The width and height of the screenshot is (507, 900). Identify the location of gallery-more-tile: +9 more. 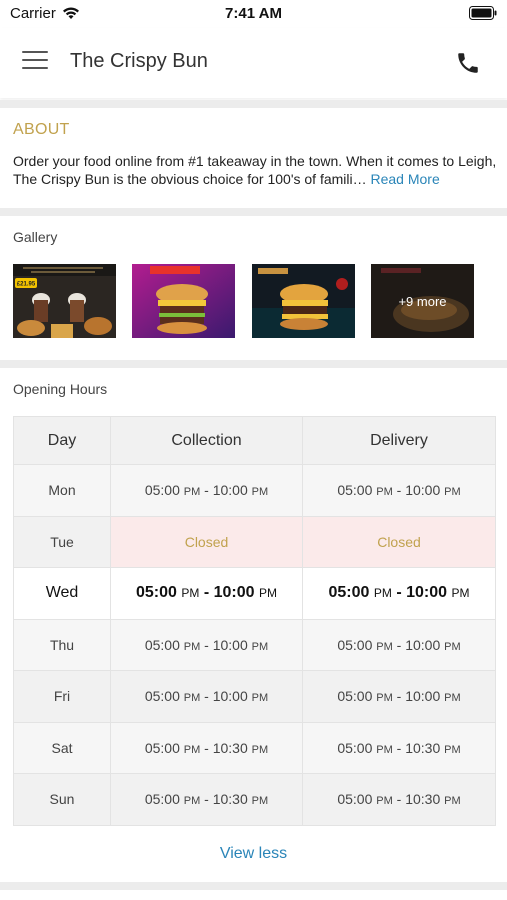
(422, 301).